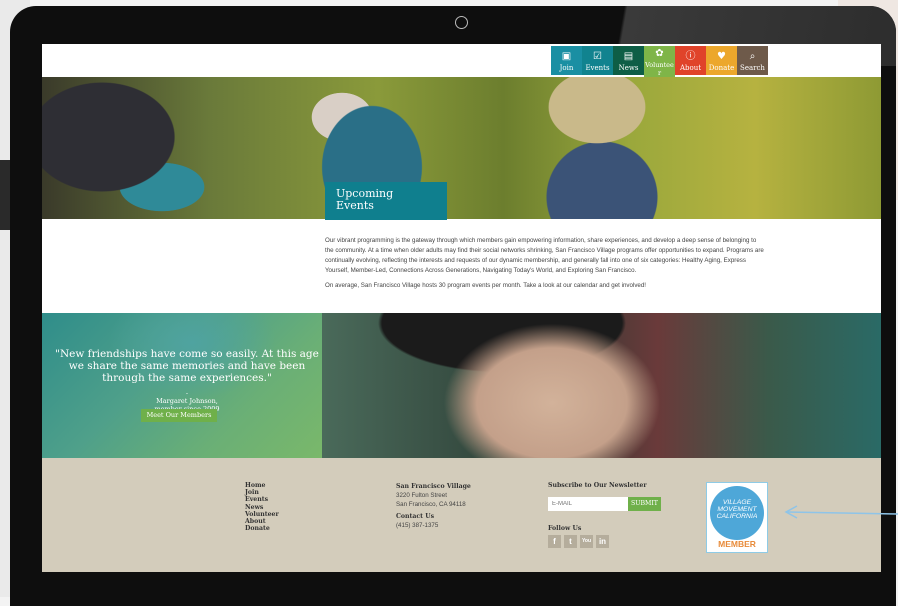 The image size is (898, 606). Describe the element at coordinates (262, 528) in the screenshot. I see `footer-link-donate: Donate` at that location.